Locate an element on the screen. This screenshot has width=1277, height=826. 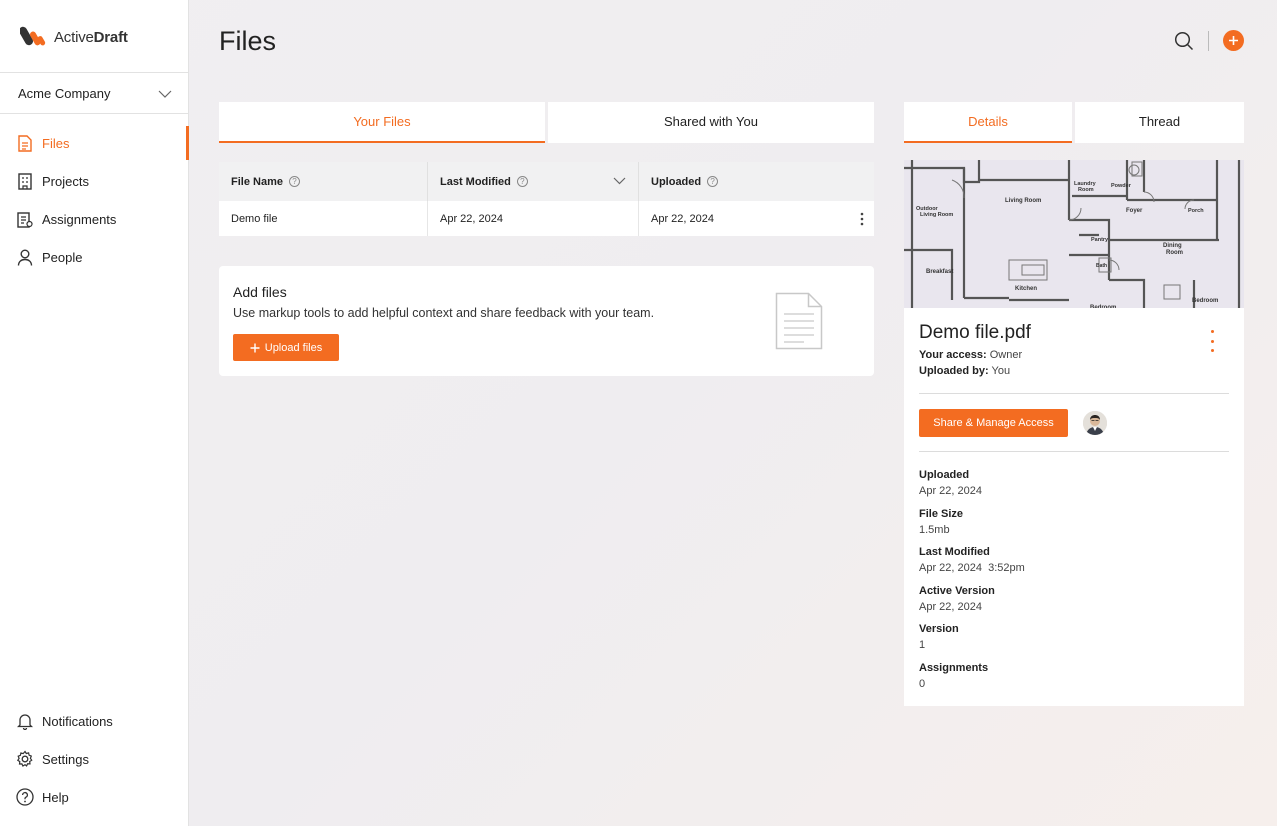
upload-files-label: Upload files is located at coordinates (293, 347).